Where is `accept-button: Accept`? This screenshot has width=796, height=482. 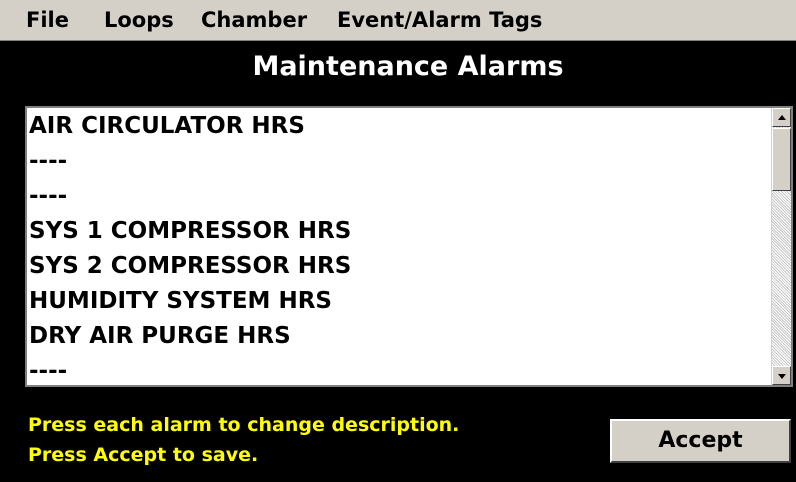
accept-button: Accept is located at coordinates (700, 441).